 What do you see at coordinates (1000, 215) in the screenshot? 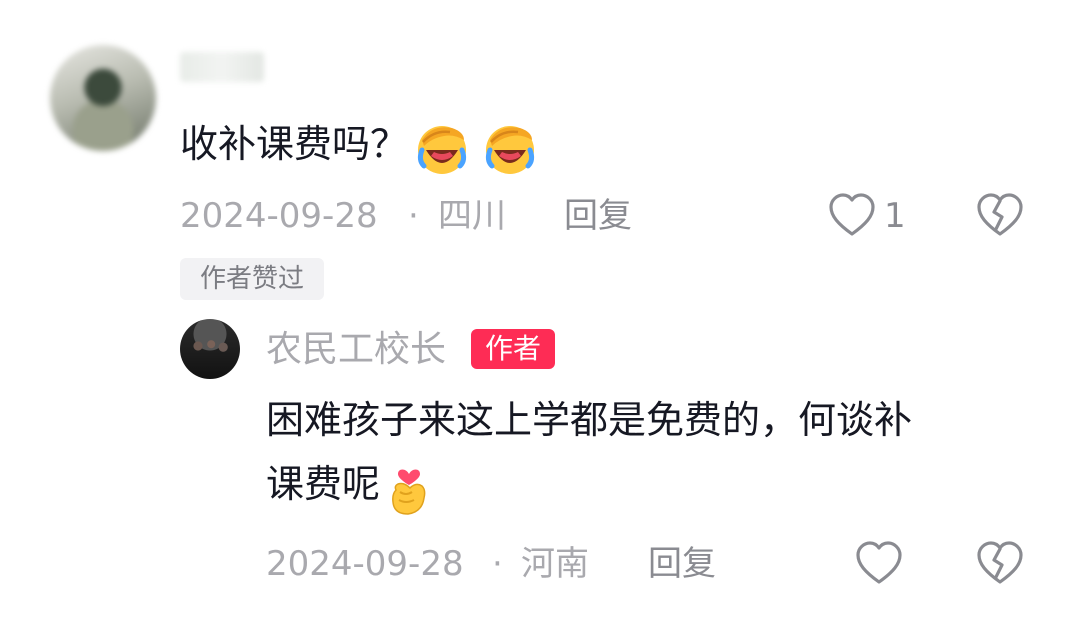
I see `dislike-broken-heart-icon` at bounding box center [1000, 215].